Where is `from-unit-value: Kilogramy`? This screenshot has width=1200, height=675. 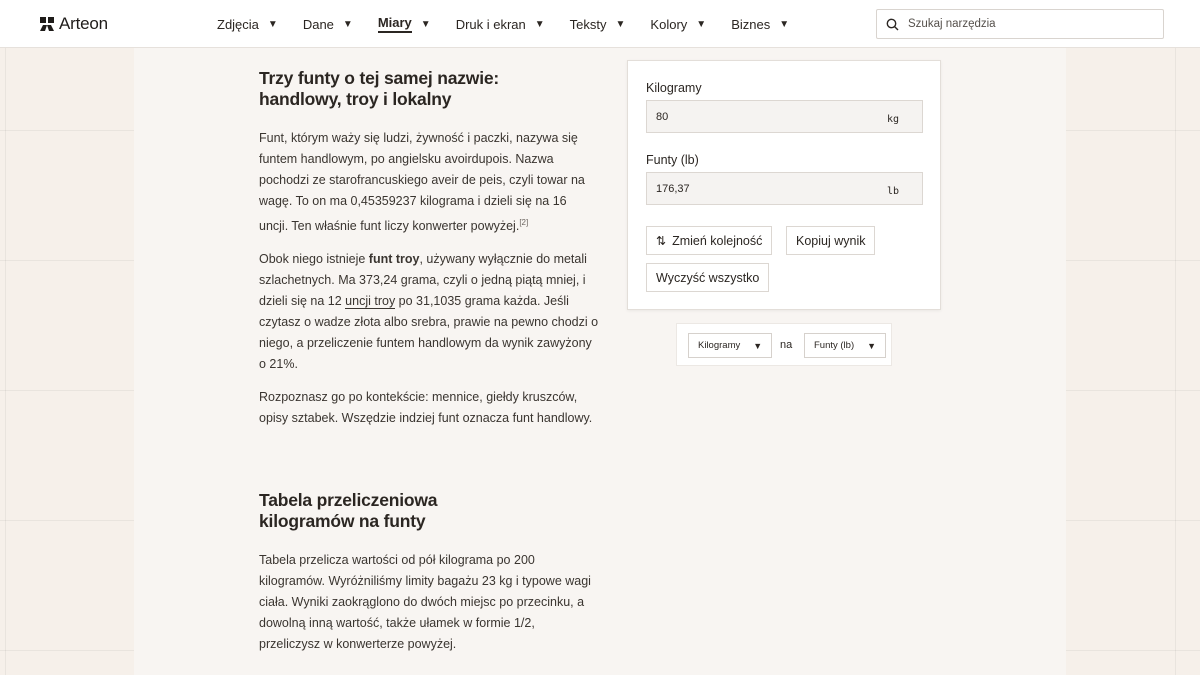
from-unit-value: Kilogramy is located at coordinates (719, 345).